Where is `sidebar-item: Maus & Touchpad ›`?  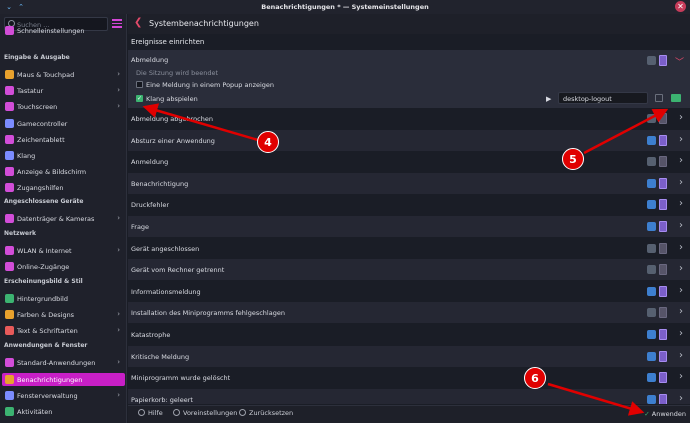
sidebar-item: Maus & Touchpad › is located at coordinates (63, 74).